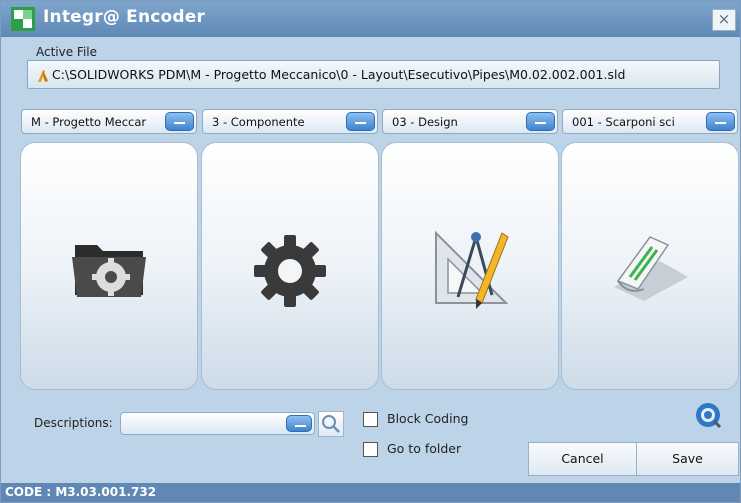 This screenshot has width=741, height=503. I want to click on project-selector-value: M - Progetto Meccar, so click(89, 122).